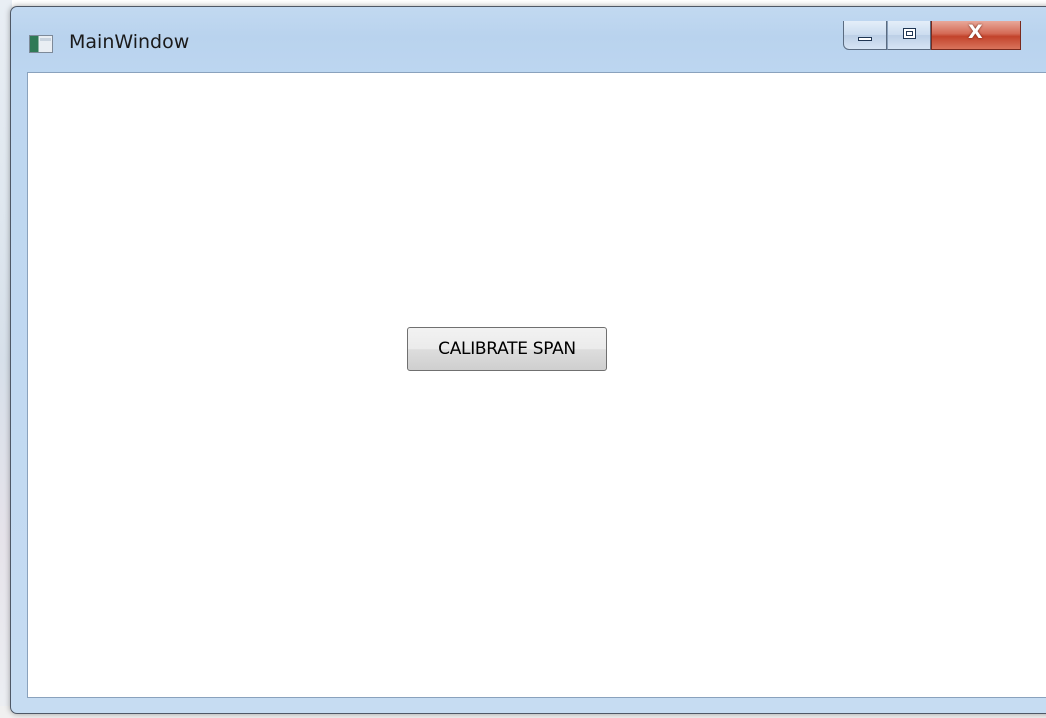 The width and height of the screenshot is (1046, 718). I want to click on maximize-button, so click(909, 35).